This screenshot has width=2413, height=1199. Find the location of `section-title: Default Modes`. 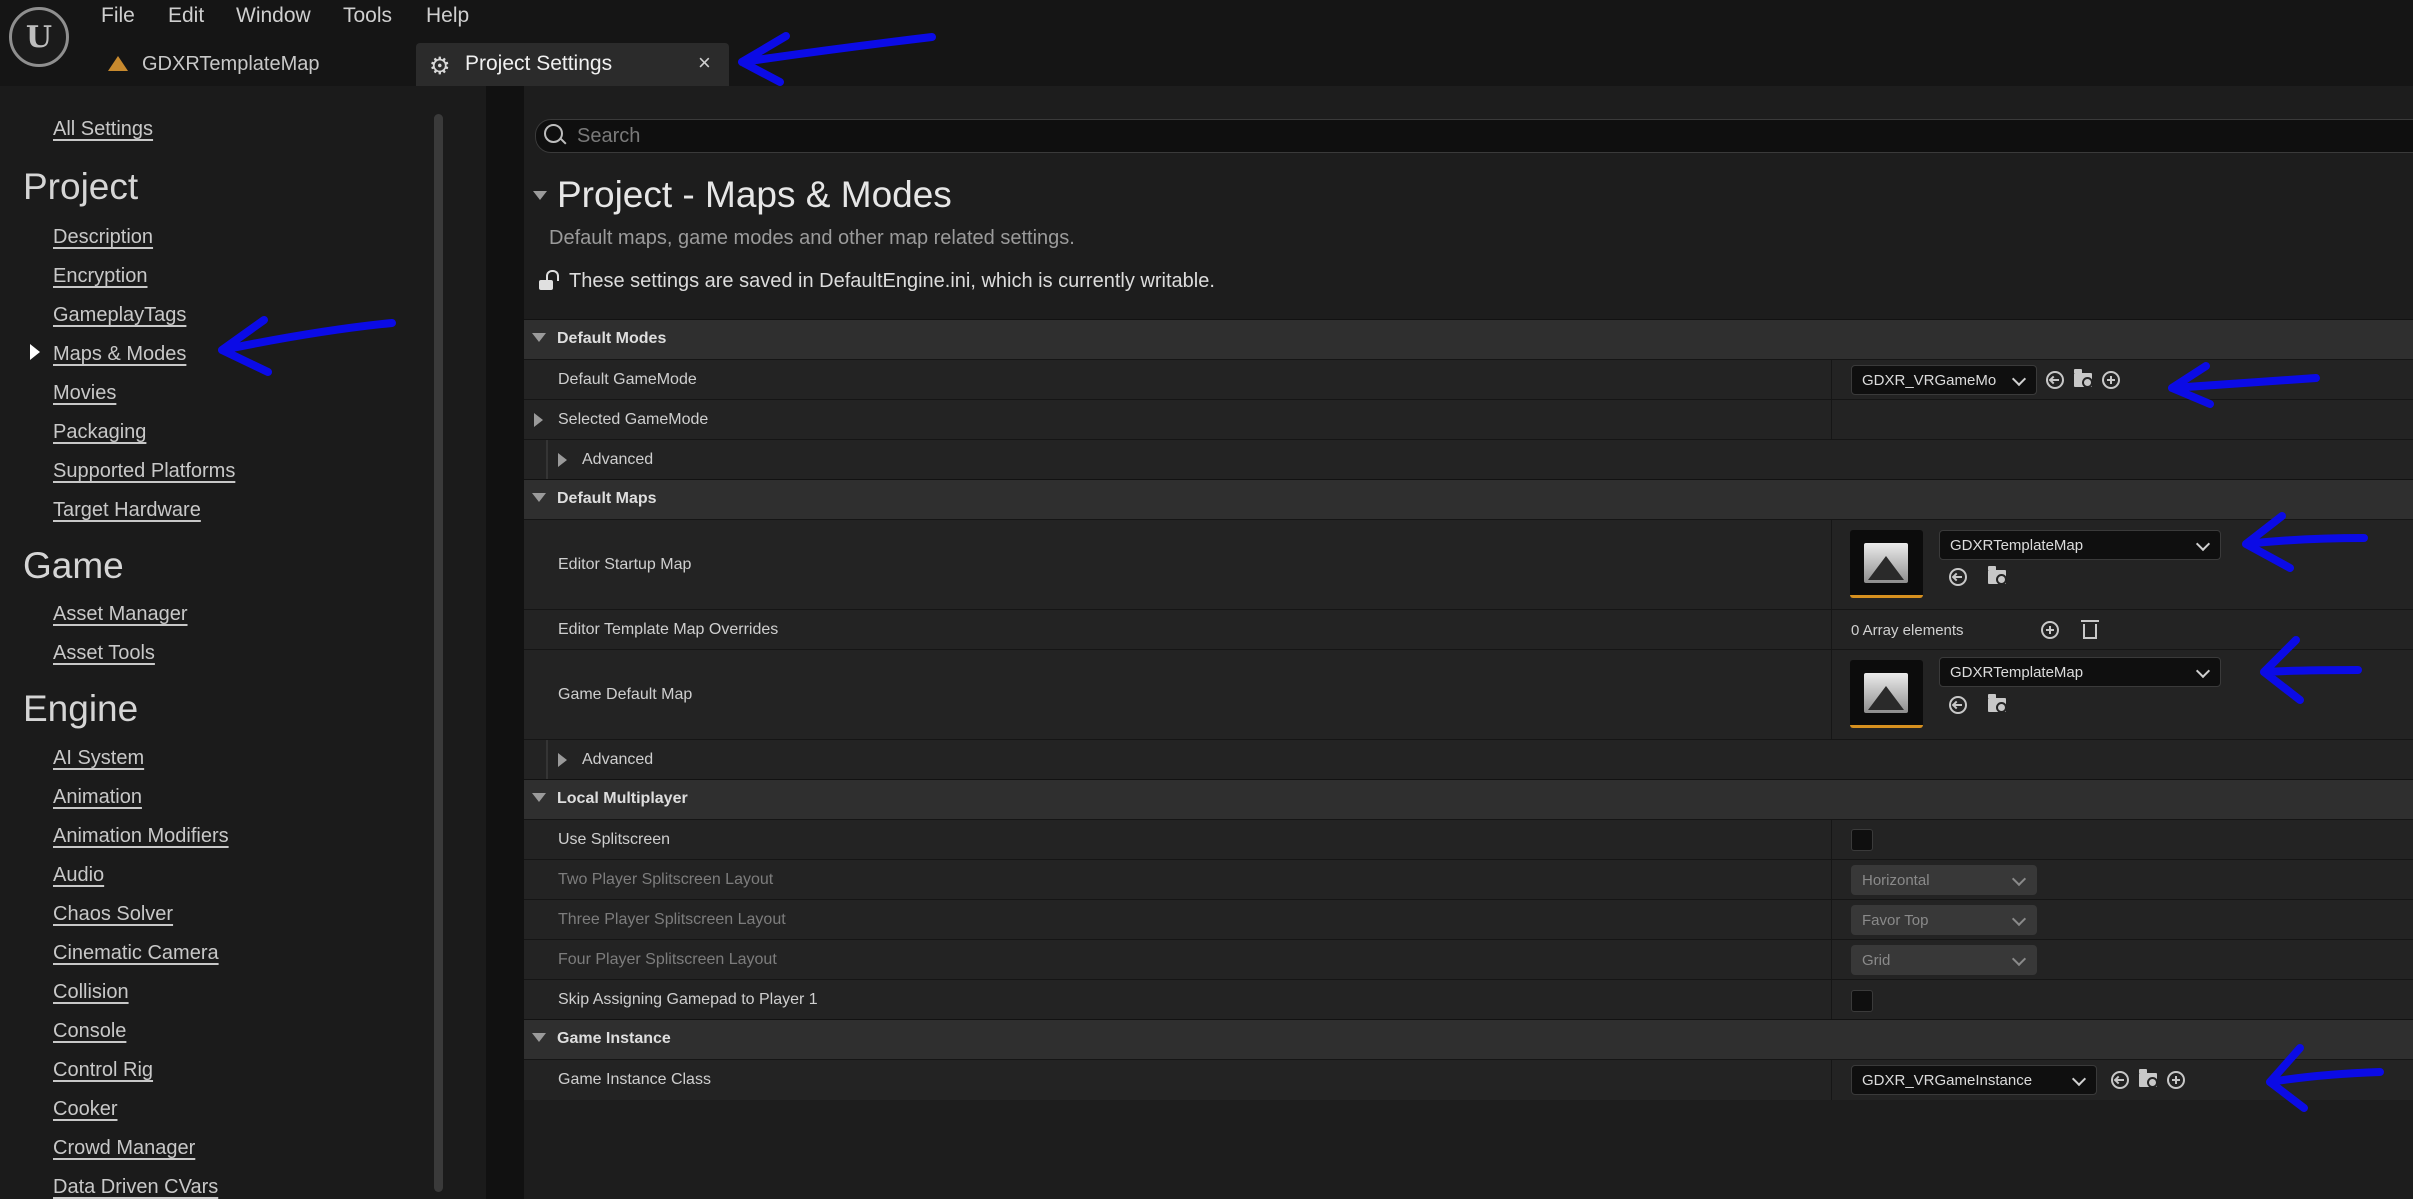

section-title: Default Modes is located at coordinates (612, 338).